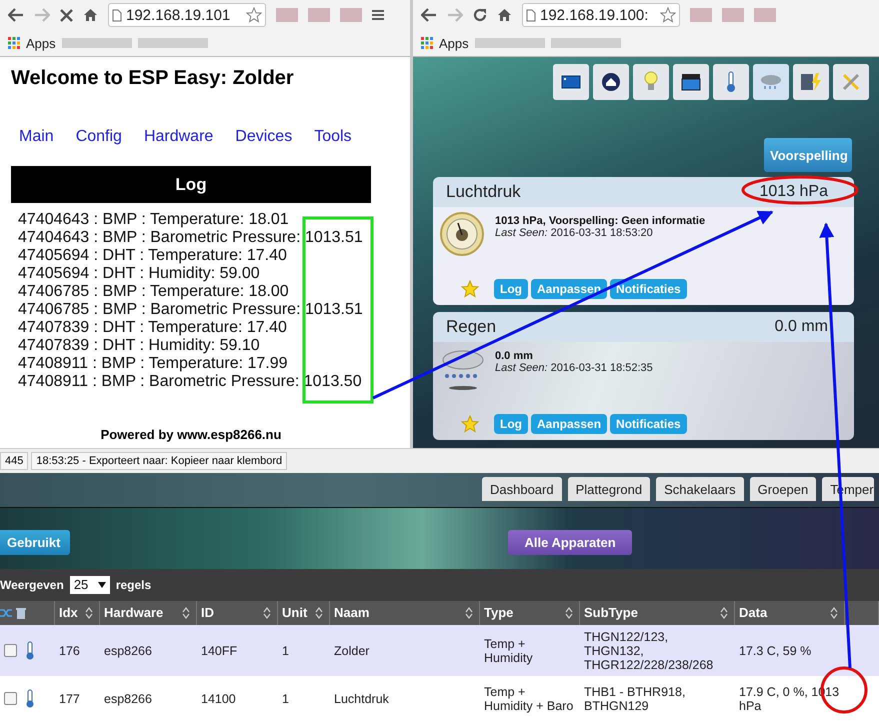 The width and height of the screenshot is (879, 721). What do you see at coordinates (219, 651) in the screenshot?
I see `table-cell: 140FF` at bounding box center [219, 651].